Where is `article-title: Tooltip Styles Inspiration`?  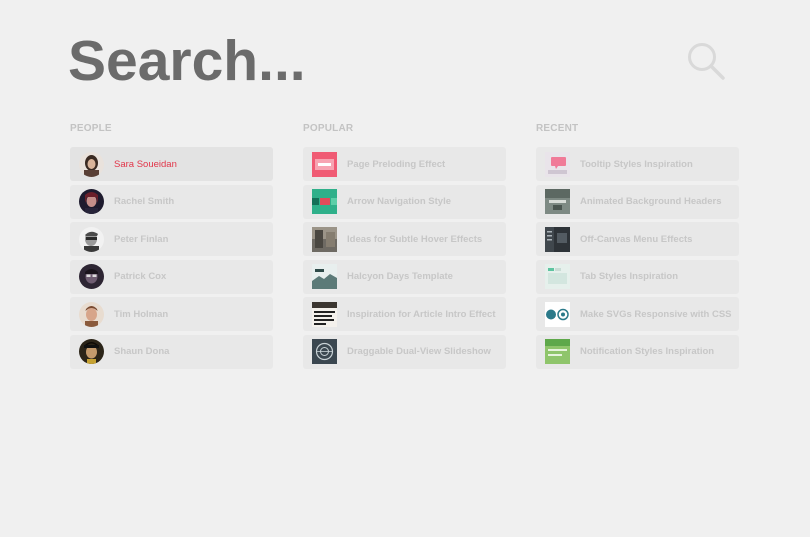
article-title: Tooltip Styles Inspiration is located at coordinates (636, 164).